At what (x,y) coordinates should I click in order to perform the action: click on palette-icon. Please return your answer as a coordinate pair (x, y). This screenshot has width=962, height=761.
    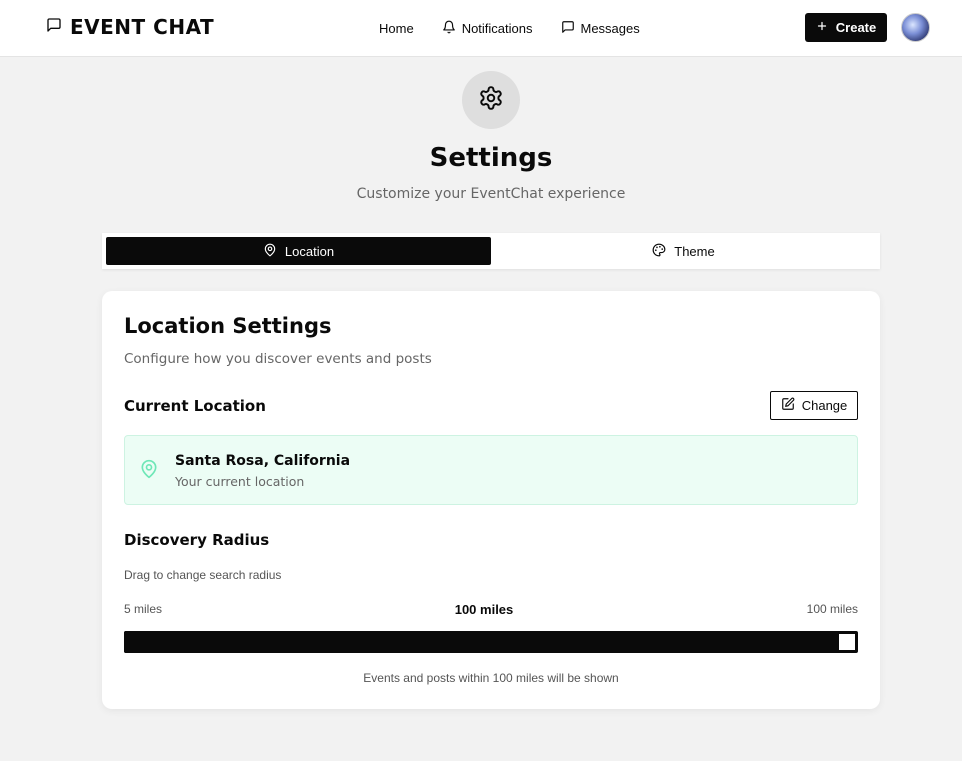
    Looking at the image, I should click on (659, 251).